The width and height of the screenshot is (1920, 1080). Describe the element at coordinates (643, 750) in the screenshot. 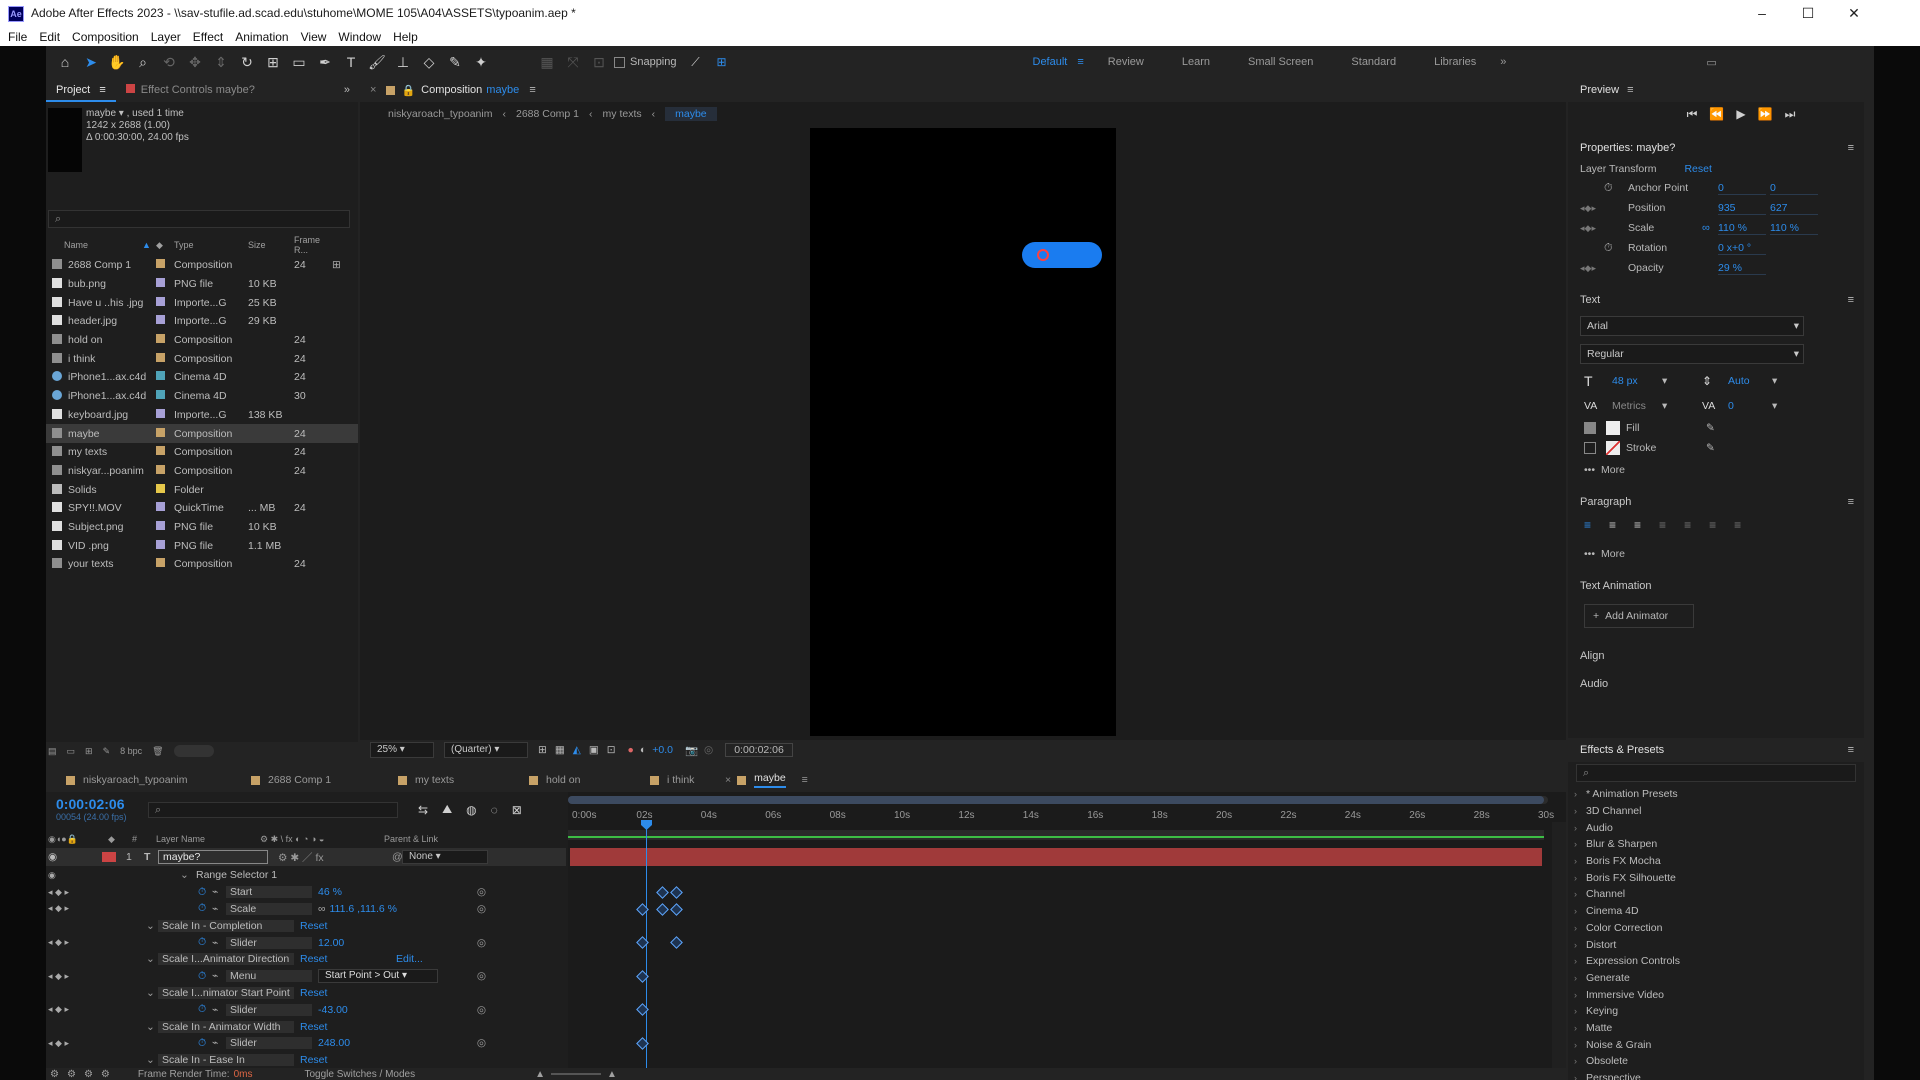

I see `reset-exposure-icon: ◐` at that location.